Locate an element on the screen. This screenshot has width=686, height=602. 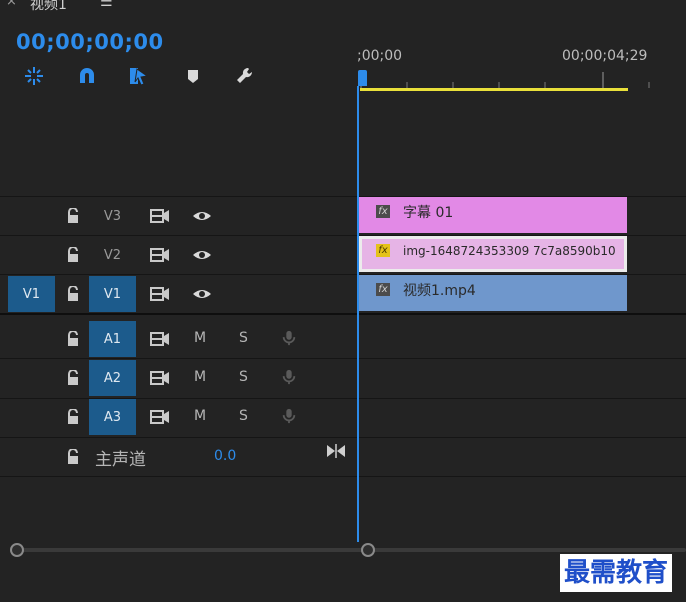
go-to-in-out-icon is located at coordinates (336, 451).